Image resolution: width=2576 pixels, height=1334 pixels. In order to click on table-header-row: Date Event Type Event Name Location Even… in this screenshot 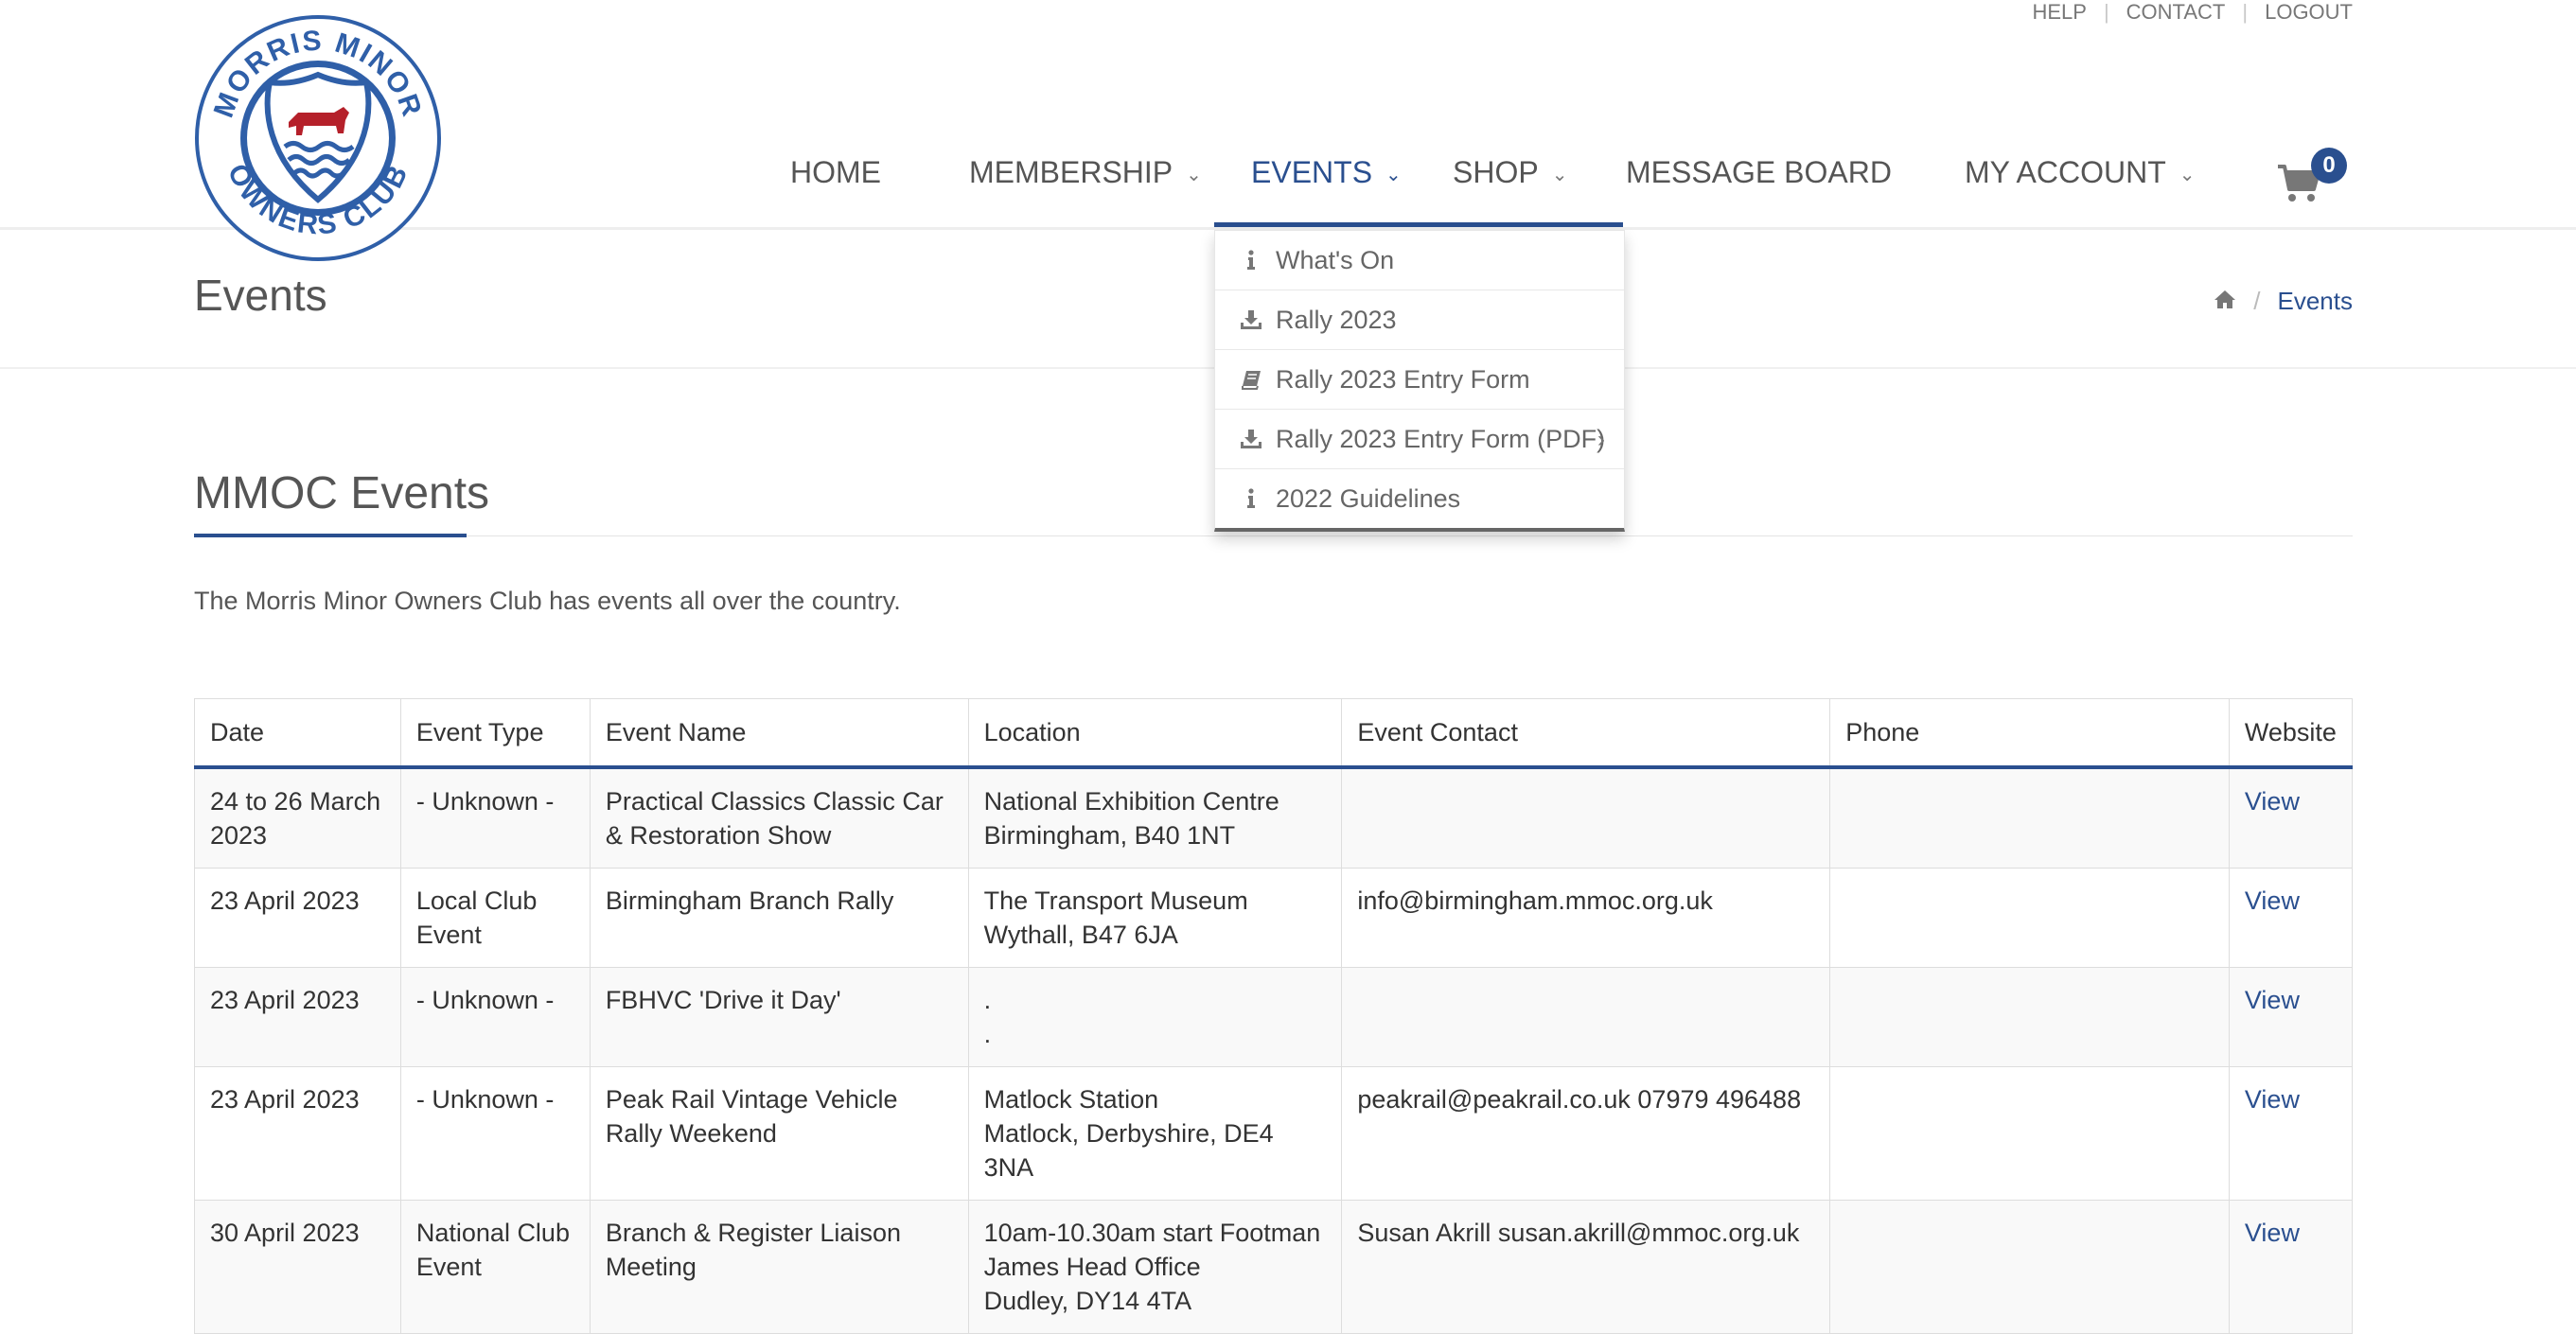, I will do `click(1274, 733)`.